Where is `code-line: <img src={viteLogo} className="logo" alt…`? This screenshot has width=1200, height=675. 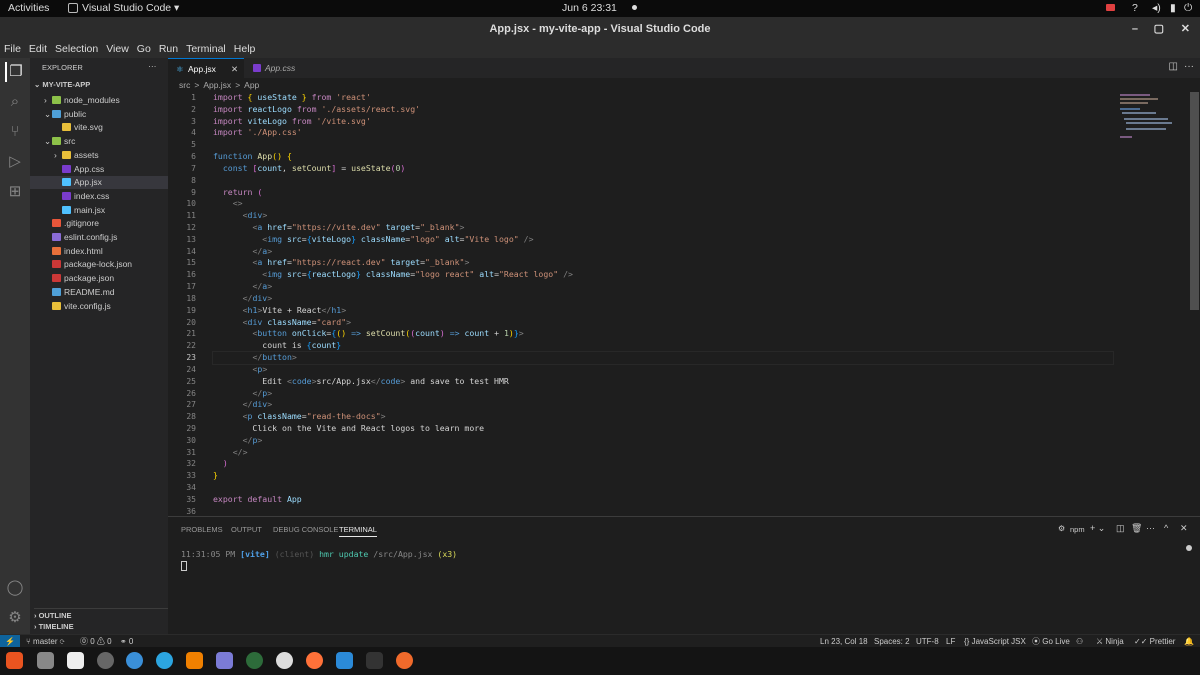
code-line: <img src={viteLogo} className="logo" alt… is located at coordinates (373, 240).